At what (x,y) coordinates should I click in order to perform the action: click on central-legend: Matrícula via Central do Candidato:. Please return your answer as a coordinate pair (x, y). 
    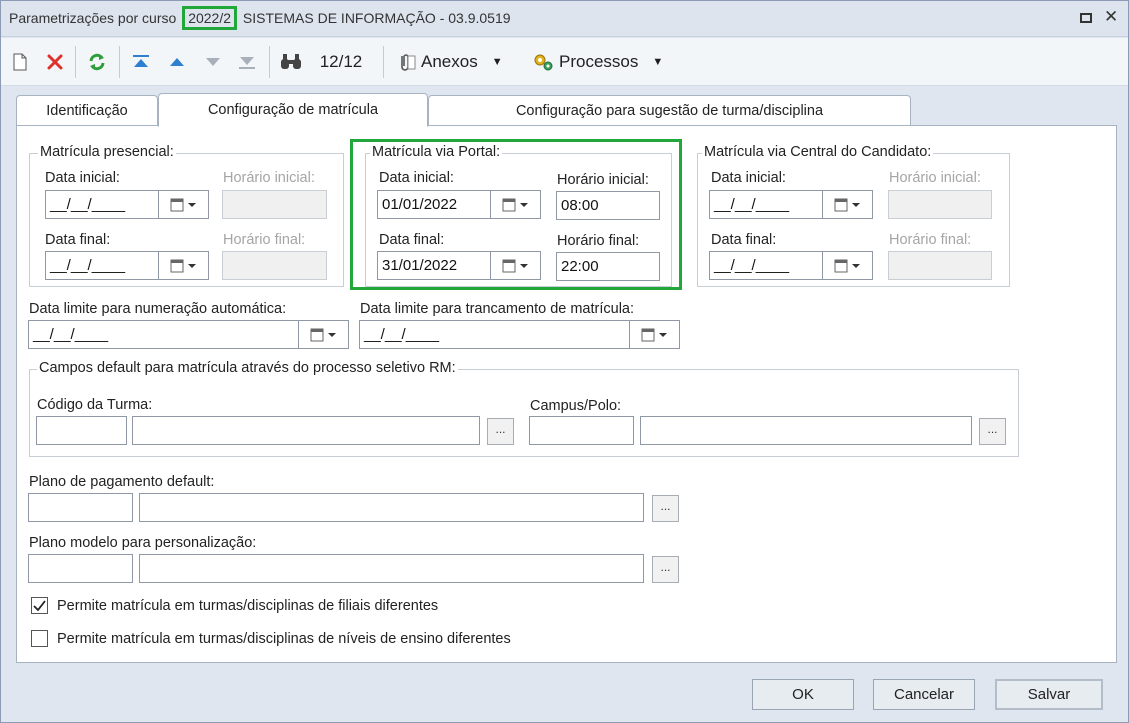
    Looking at the image, I should click on (818, 152).